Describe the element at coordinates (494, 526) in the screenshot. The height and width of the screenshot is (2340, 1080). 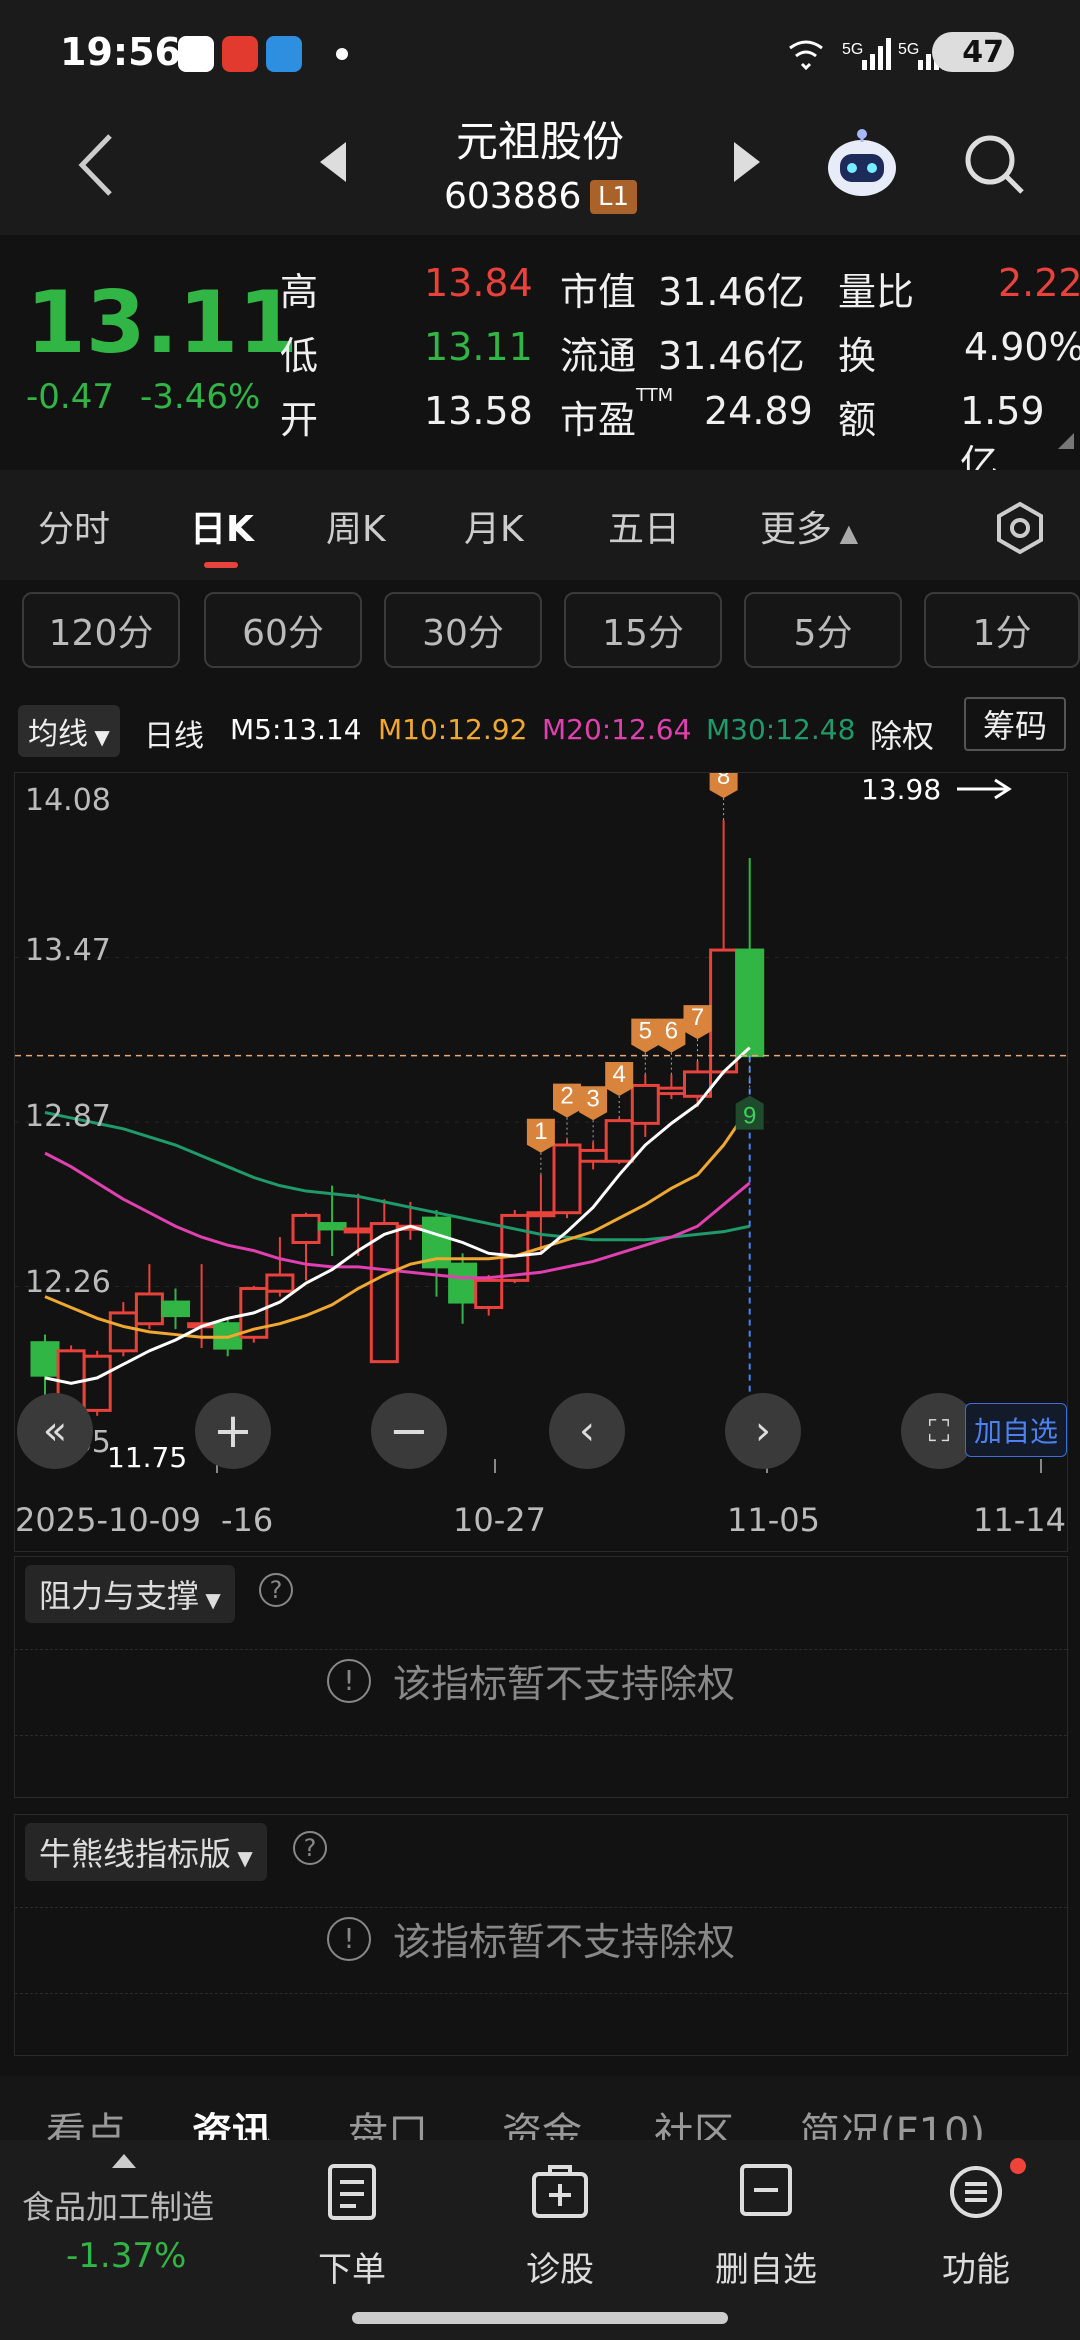
I see `tab-monthly-k: 月K` at that location.